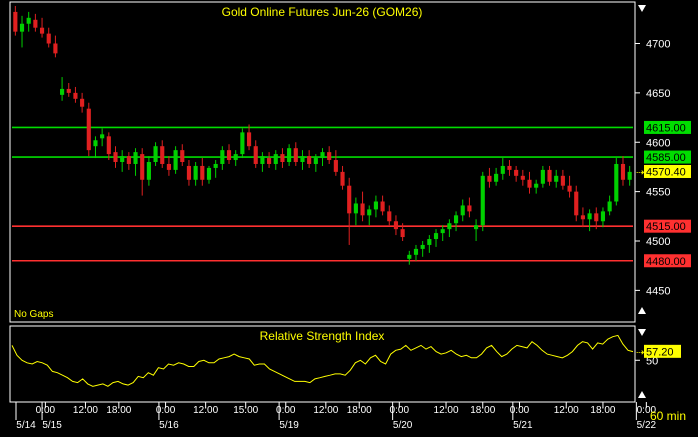 This screenshot has height=437, width=698. Describe the element at coordinates (666, 172) in the screenshot. I see `last-price-label: 4570.40` at that location.